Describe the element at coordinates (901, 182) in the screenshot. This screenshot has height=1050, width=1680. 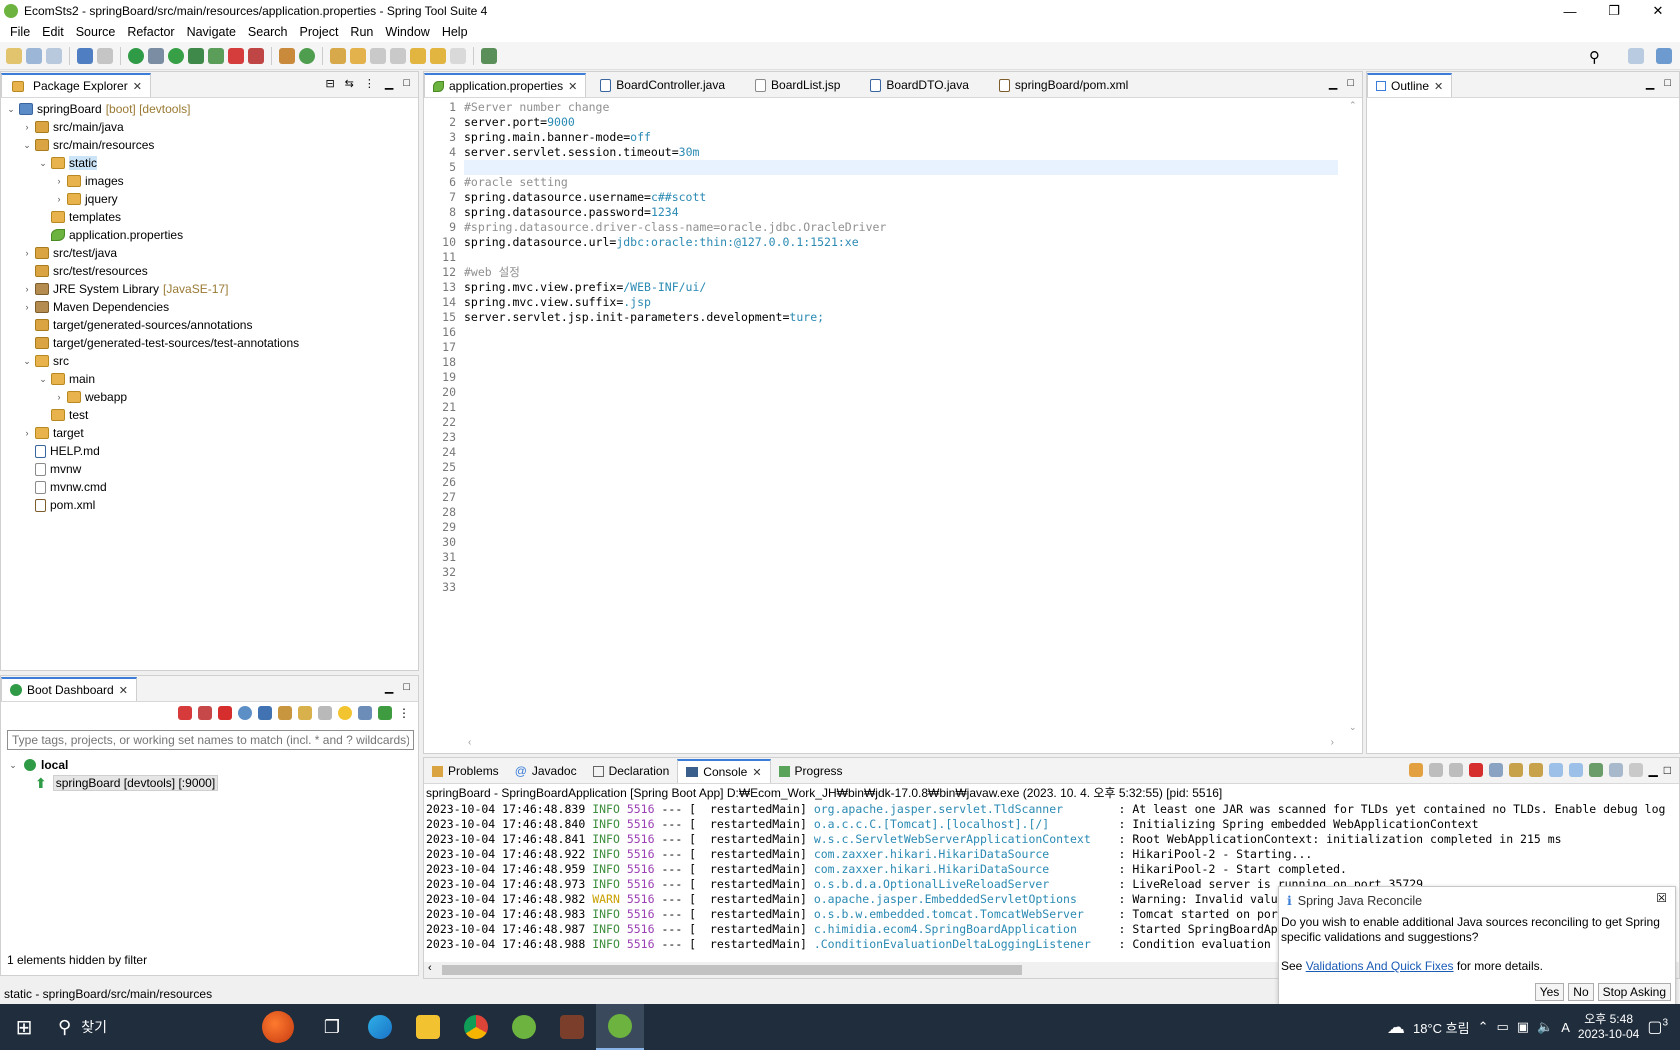
I see `code-line: #oracle setting` at that location.